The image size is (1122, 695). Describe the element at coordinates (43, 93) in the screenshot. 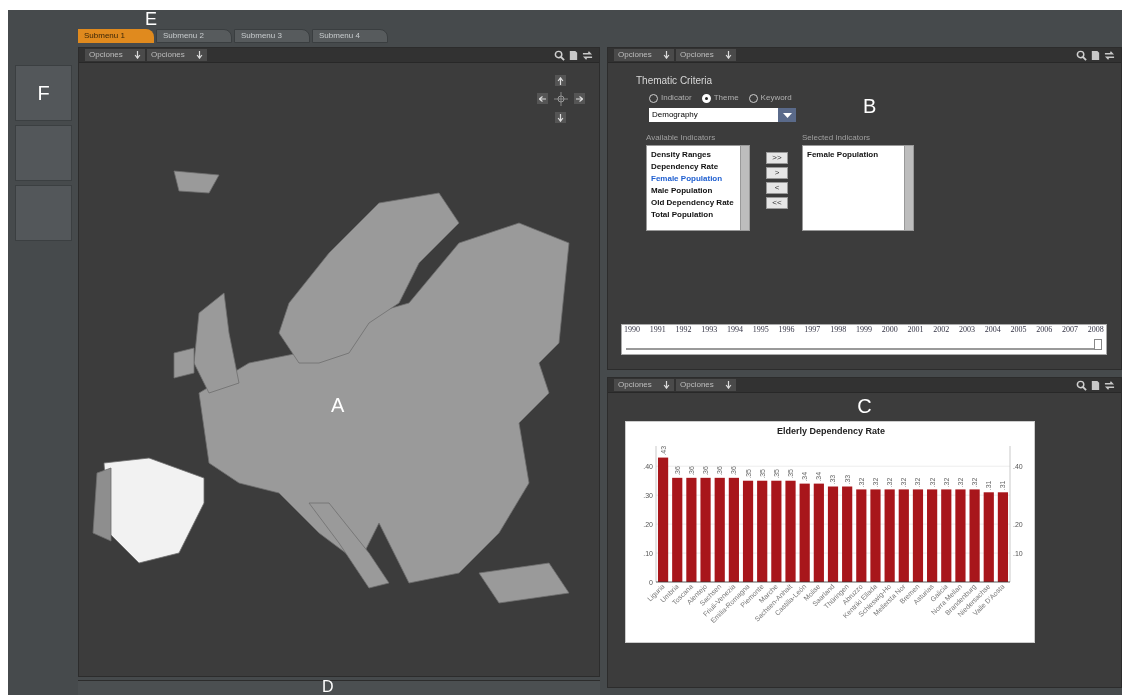

I see `sidebar-button: F` at that location.